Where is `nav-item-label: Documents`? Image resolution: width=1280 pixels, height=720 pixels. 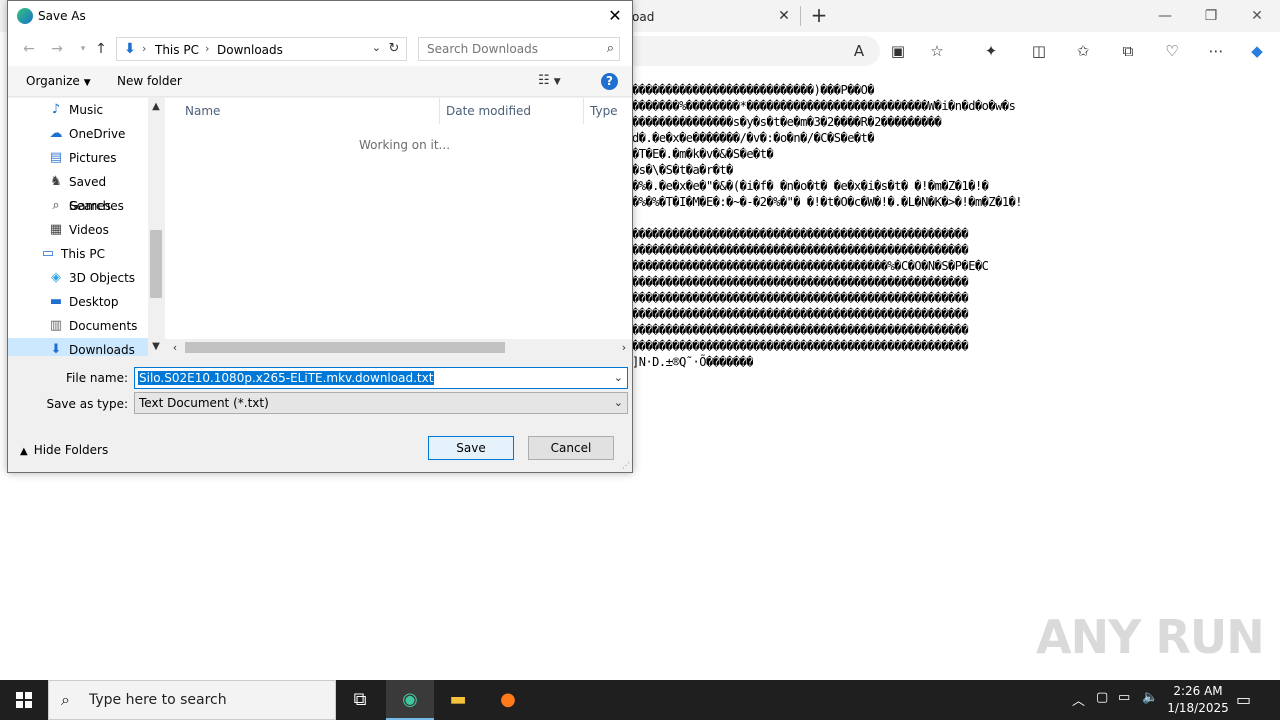
nav-item-label: Documents is located at coordinates (103, 326).